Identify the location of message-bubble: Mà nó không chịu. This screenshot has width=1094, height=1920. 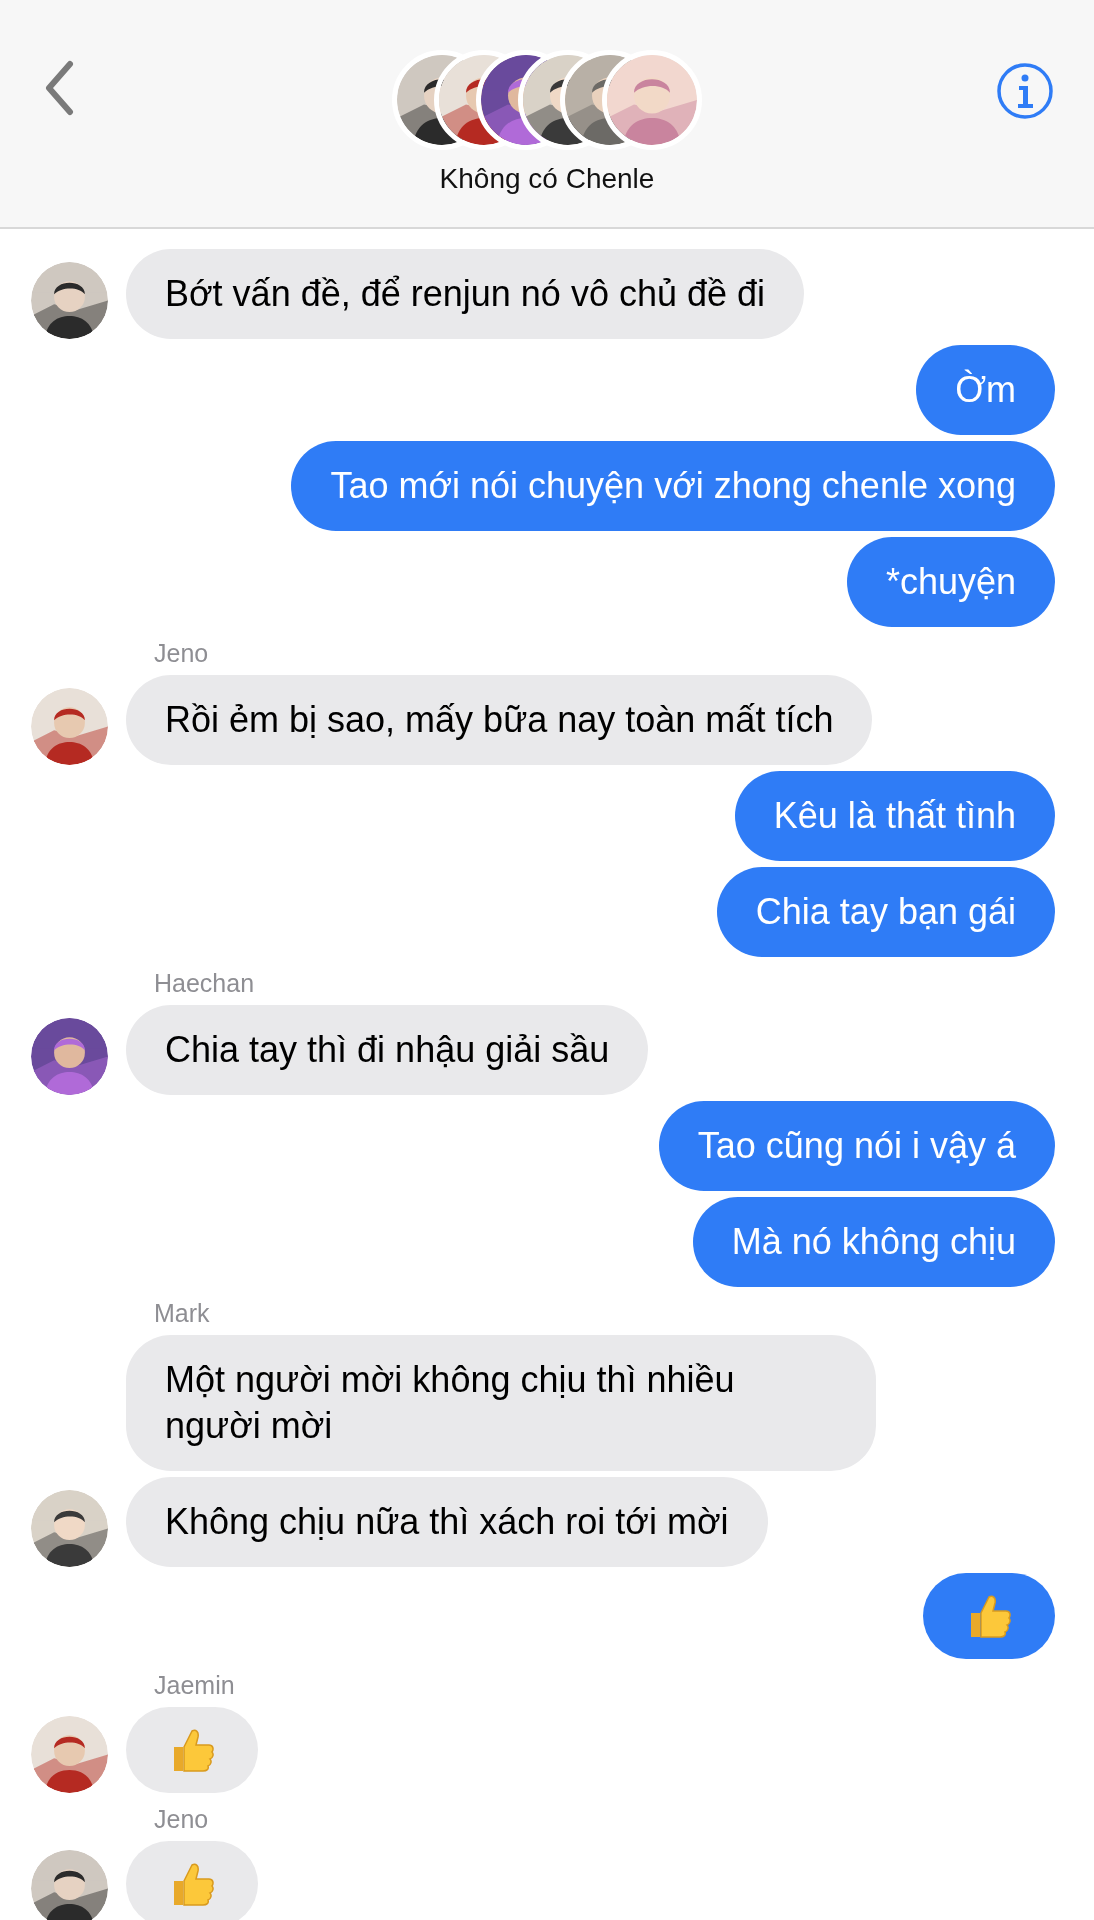
(873, 1242).